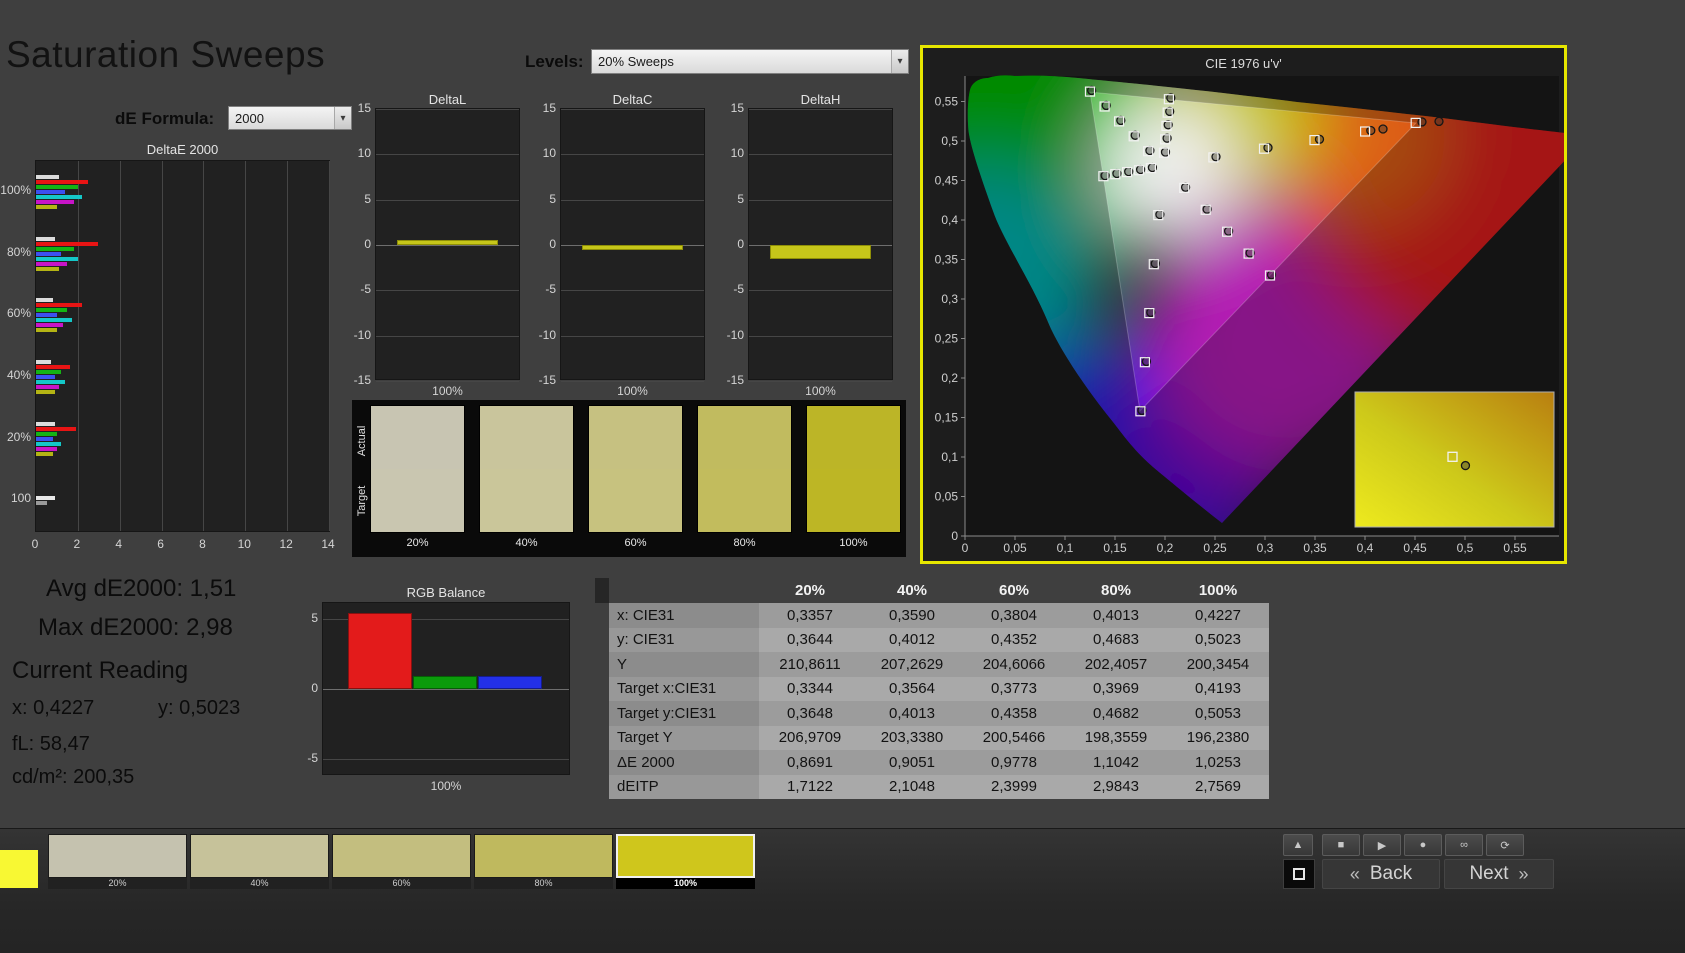  I want to click on table-cell: 1,1042, so click(1116, 762).